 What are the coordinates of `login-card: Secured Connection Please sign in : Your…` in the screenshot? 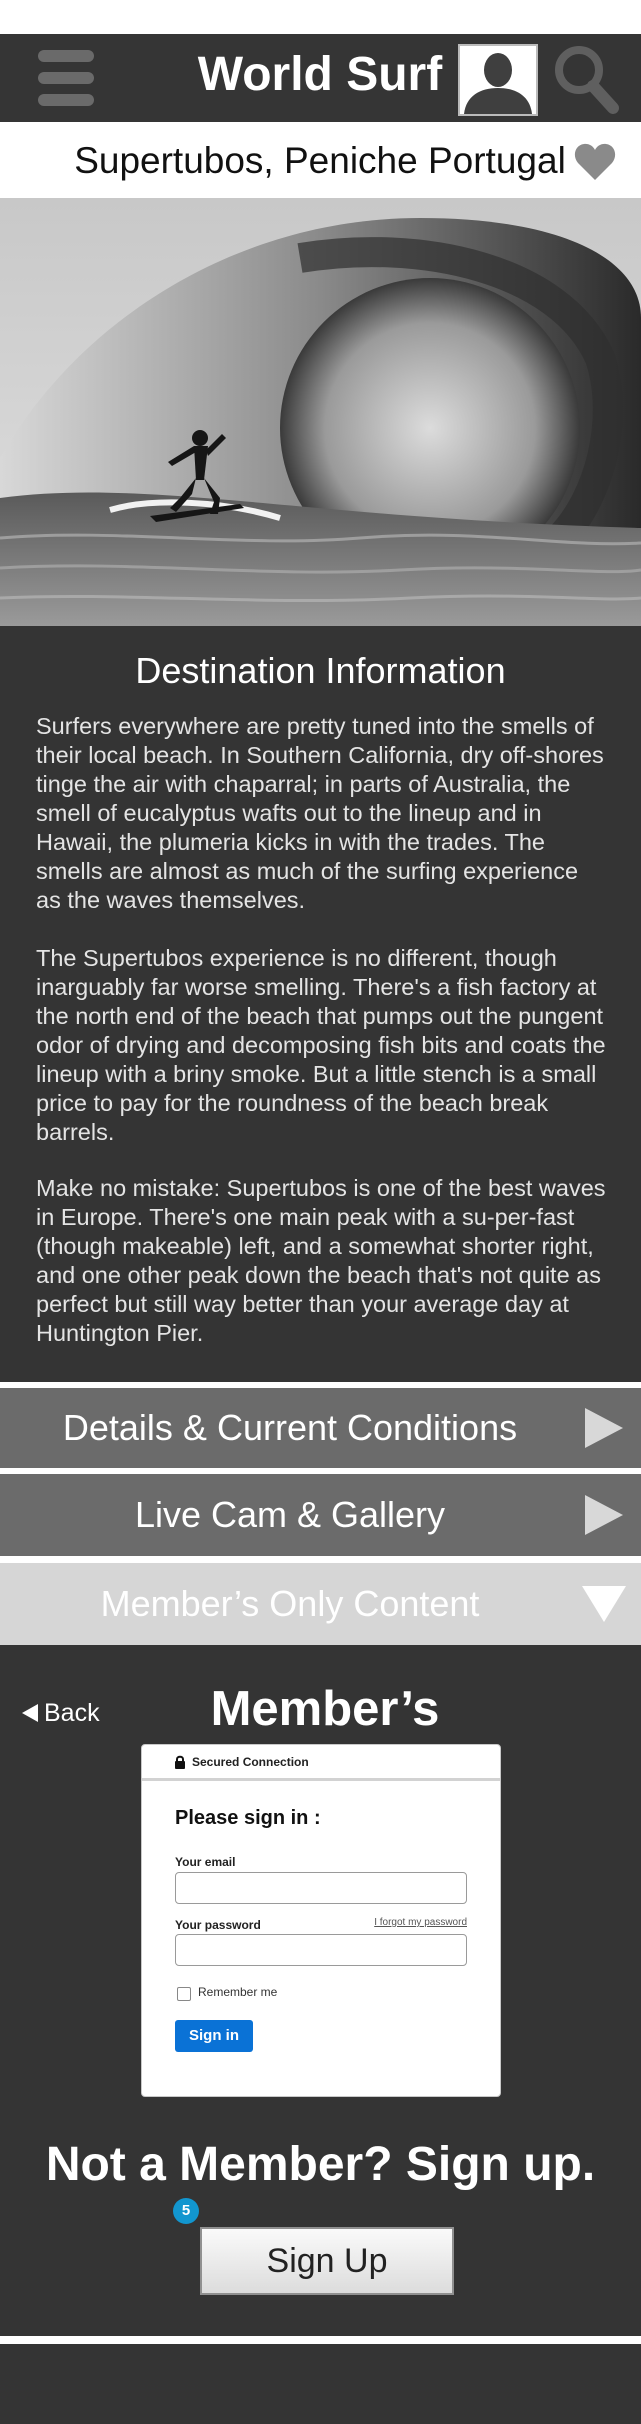 It's located at (321, 1920).